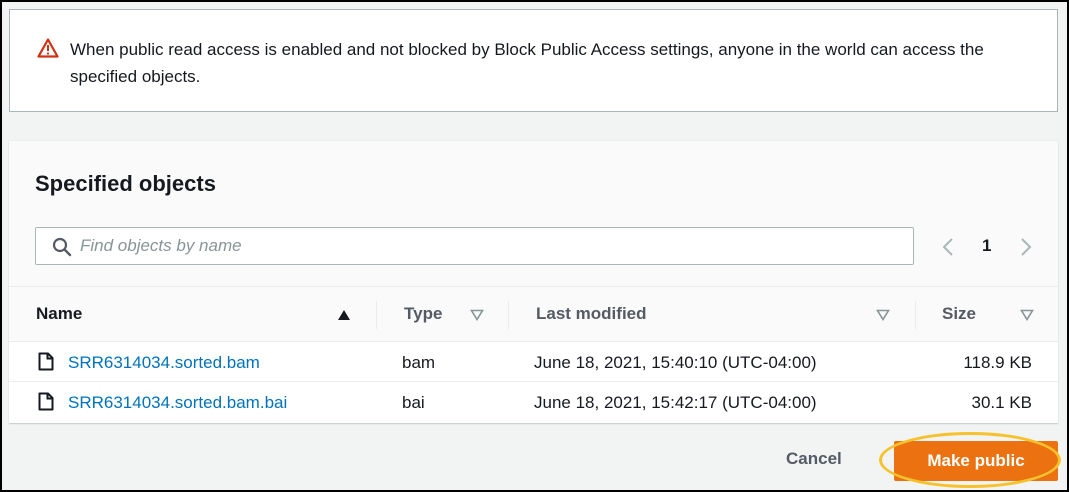 Image resolution: width=1069 pixels, height=492 pixels. Describe the element at coordinates (1025, 247) in the screenshot. I see `chevron-right-icon` at that location.